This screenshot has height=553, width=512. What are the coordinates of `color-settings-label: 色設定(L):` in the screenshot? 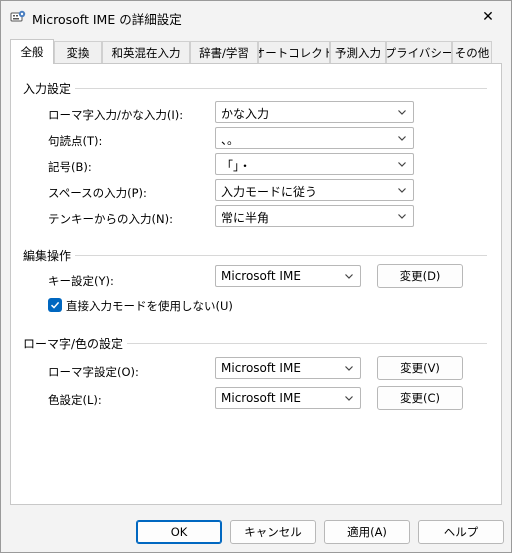 It's located at (75, 400).